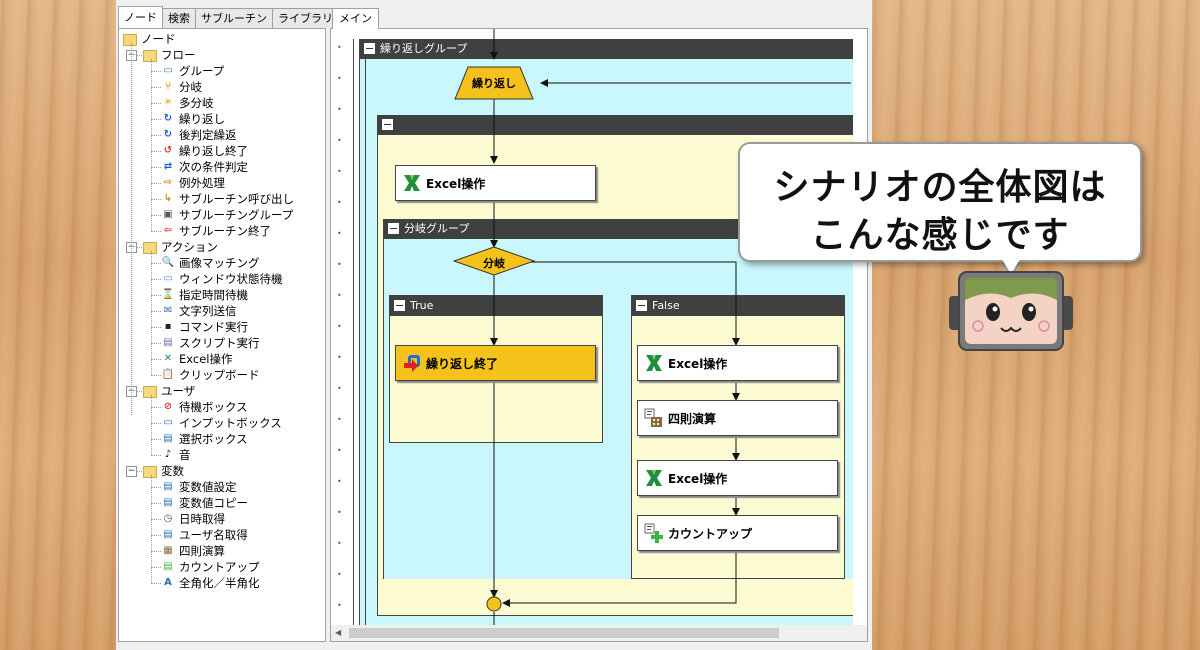 The image size is (1200, 650). I want to click on loop-end-icon: ↺, so click(168, 150).